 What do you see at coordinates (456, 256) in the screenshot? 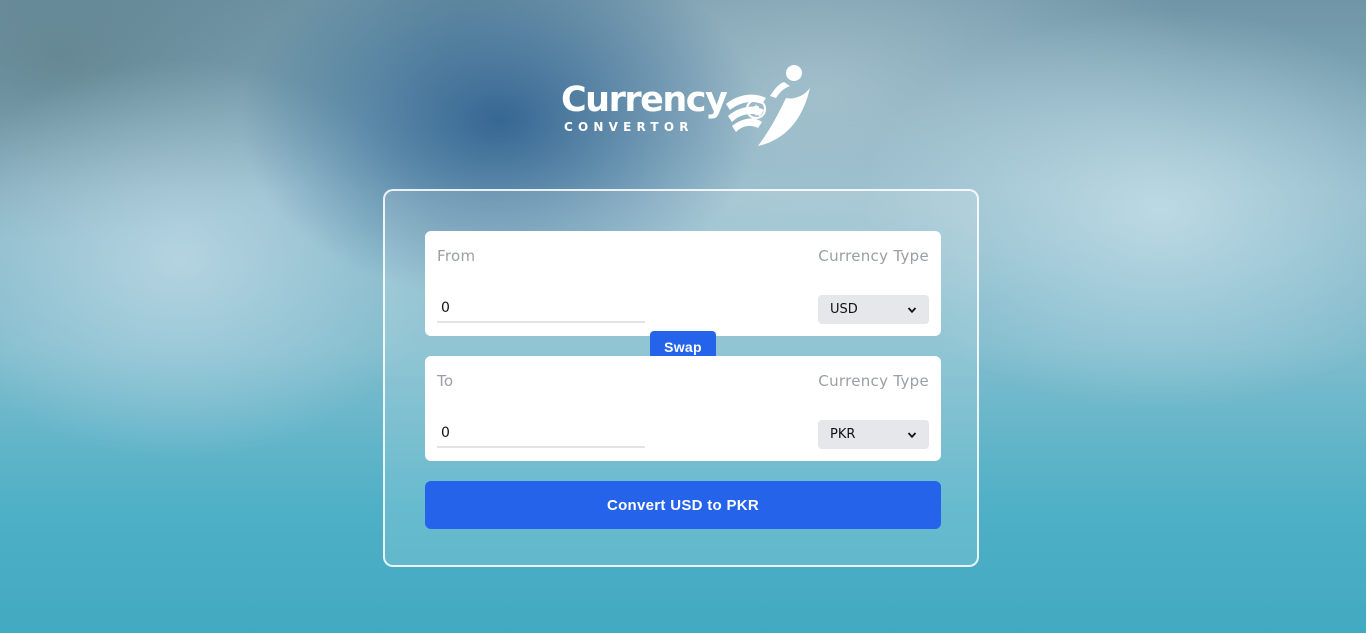
I see `from-label: From` at bounding box center [456, 256].